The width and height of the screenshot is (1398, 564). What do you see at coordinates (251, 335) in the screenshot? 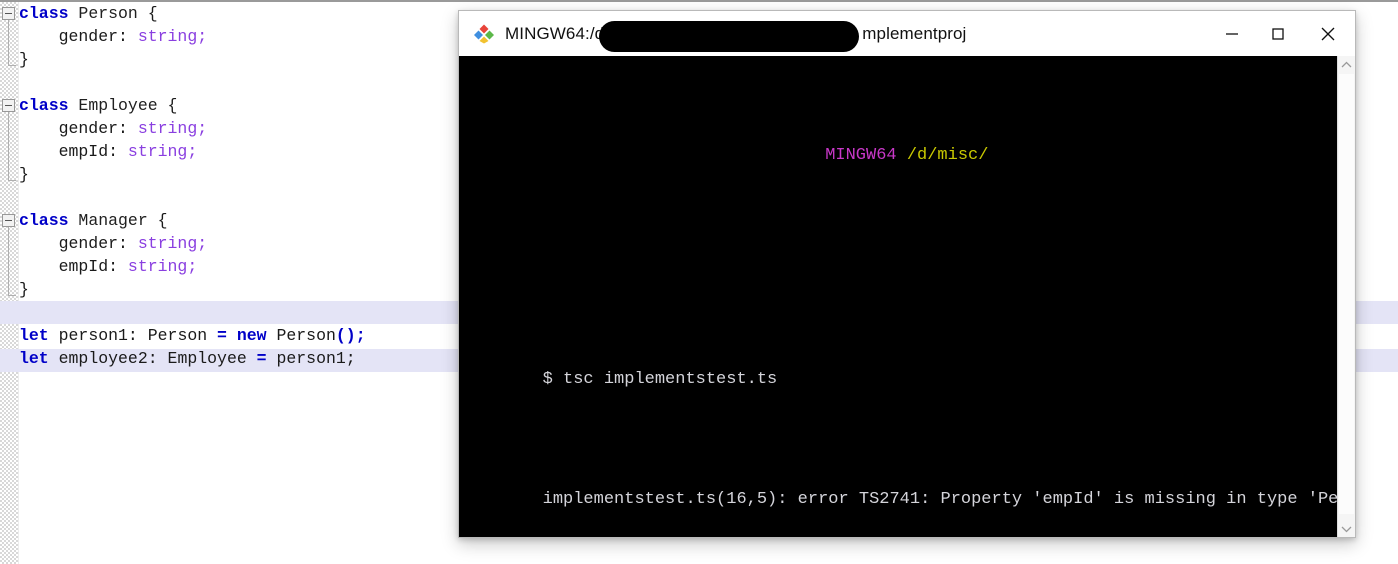
I see `code-token: new` at bounding box center [251, 335].